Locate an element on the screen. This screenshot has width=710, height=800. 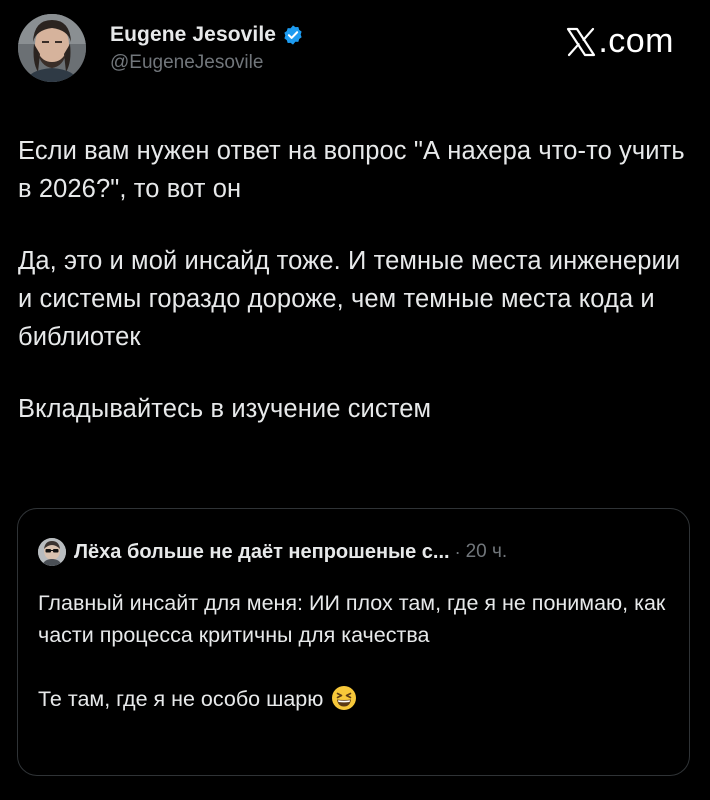
author-info: Eugene Jesovile @EugeneJesovile is located at coordinates (207, 47).